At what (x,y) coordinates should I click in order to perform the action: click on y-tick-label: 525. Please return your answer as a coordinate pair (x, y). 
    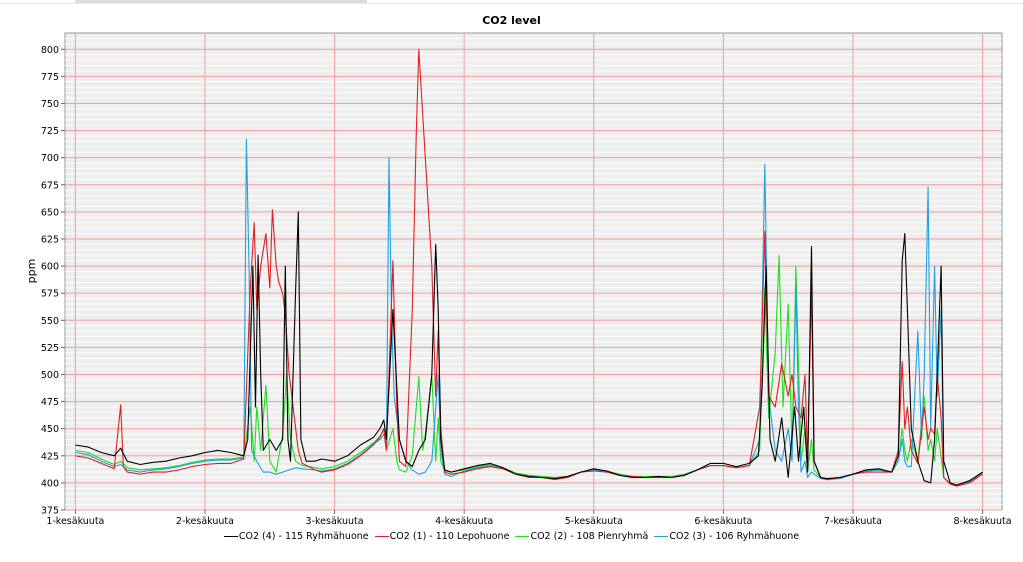
    Looking at the image, I should click on (50, 348).